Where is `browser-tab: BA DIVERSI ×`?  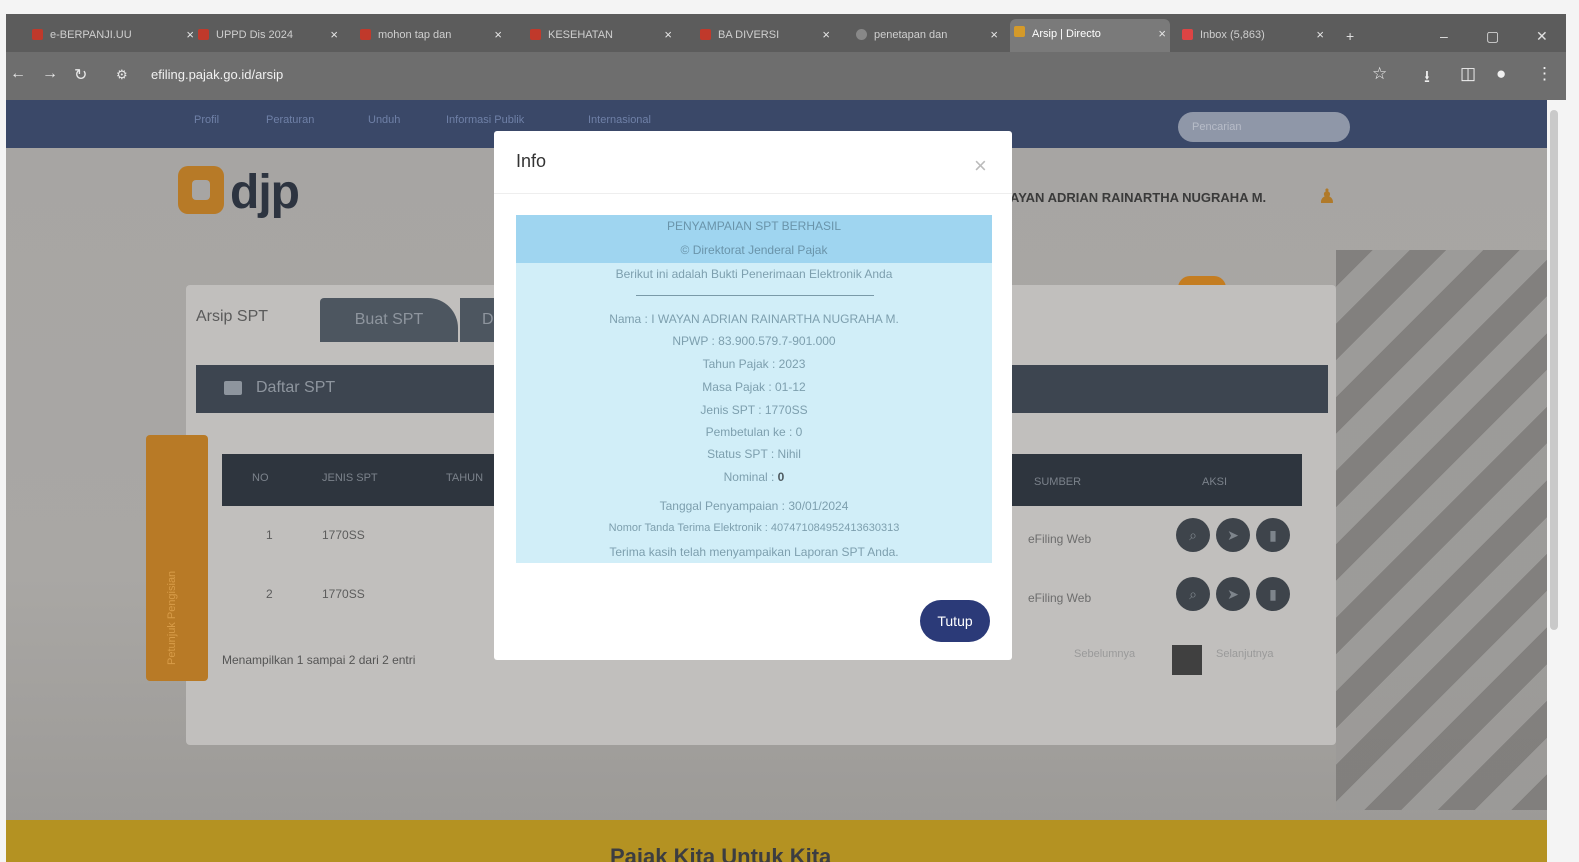 browser-tab: BA DIVERSI × is located at coordinates (765, 35).